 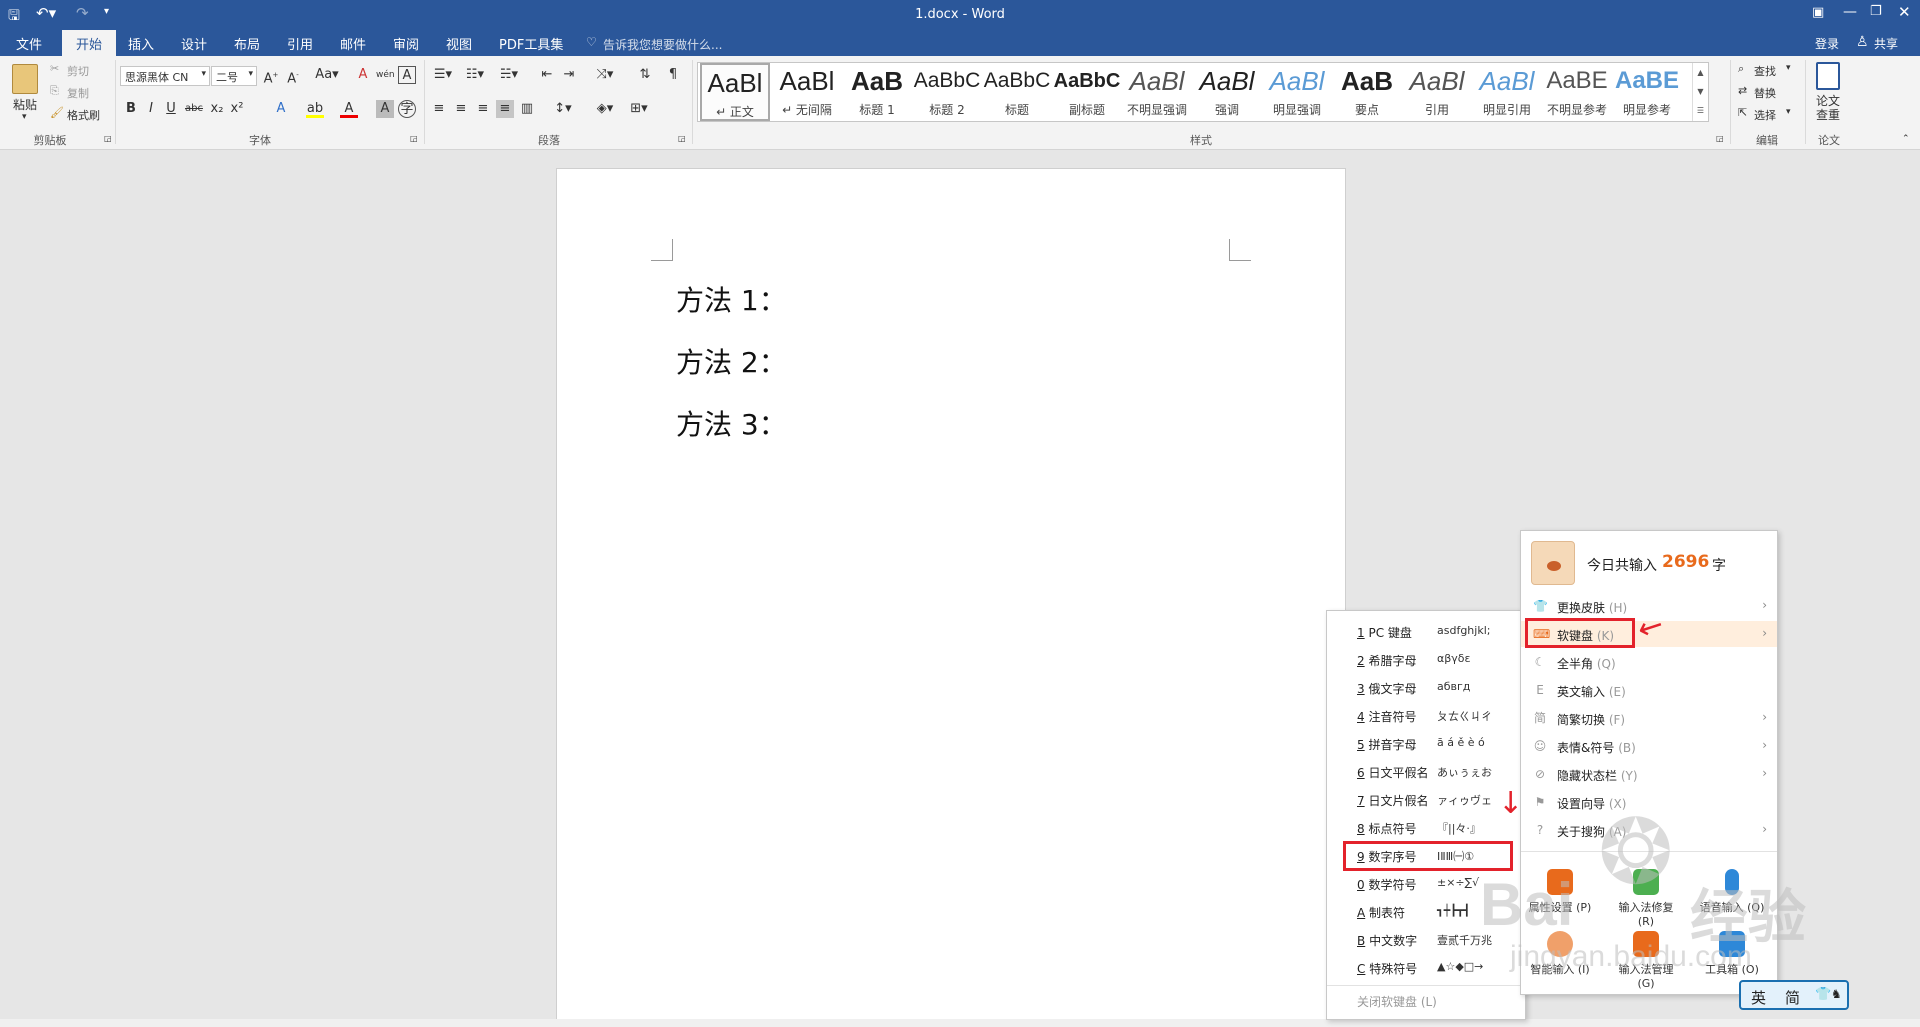 What do you see at coordinates (171, 109) in the screenshot?
I see `underline-icon: U` at bounding box center [171, 109].